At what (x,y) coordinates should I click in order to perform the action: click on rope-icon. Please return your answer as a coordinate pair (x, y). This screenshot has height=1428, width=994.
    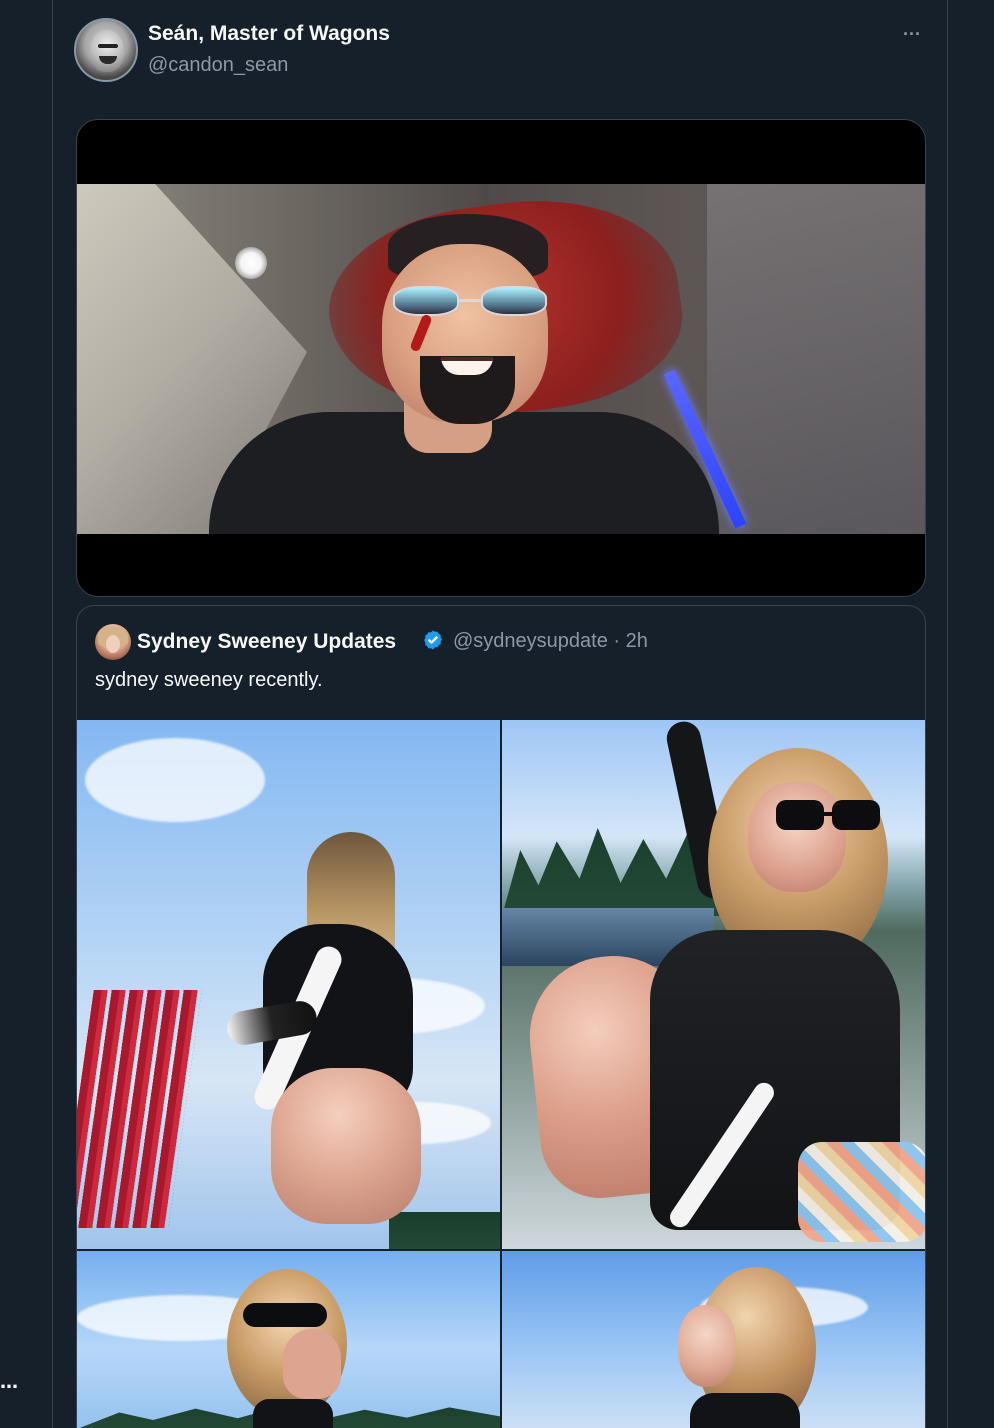
    Looking at the image, I should click on (139, 1109).